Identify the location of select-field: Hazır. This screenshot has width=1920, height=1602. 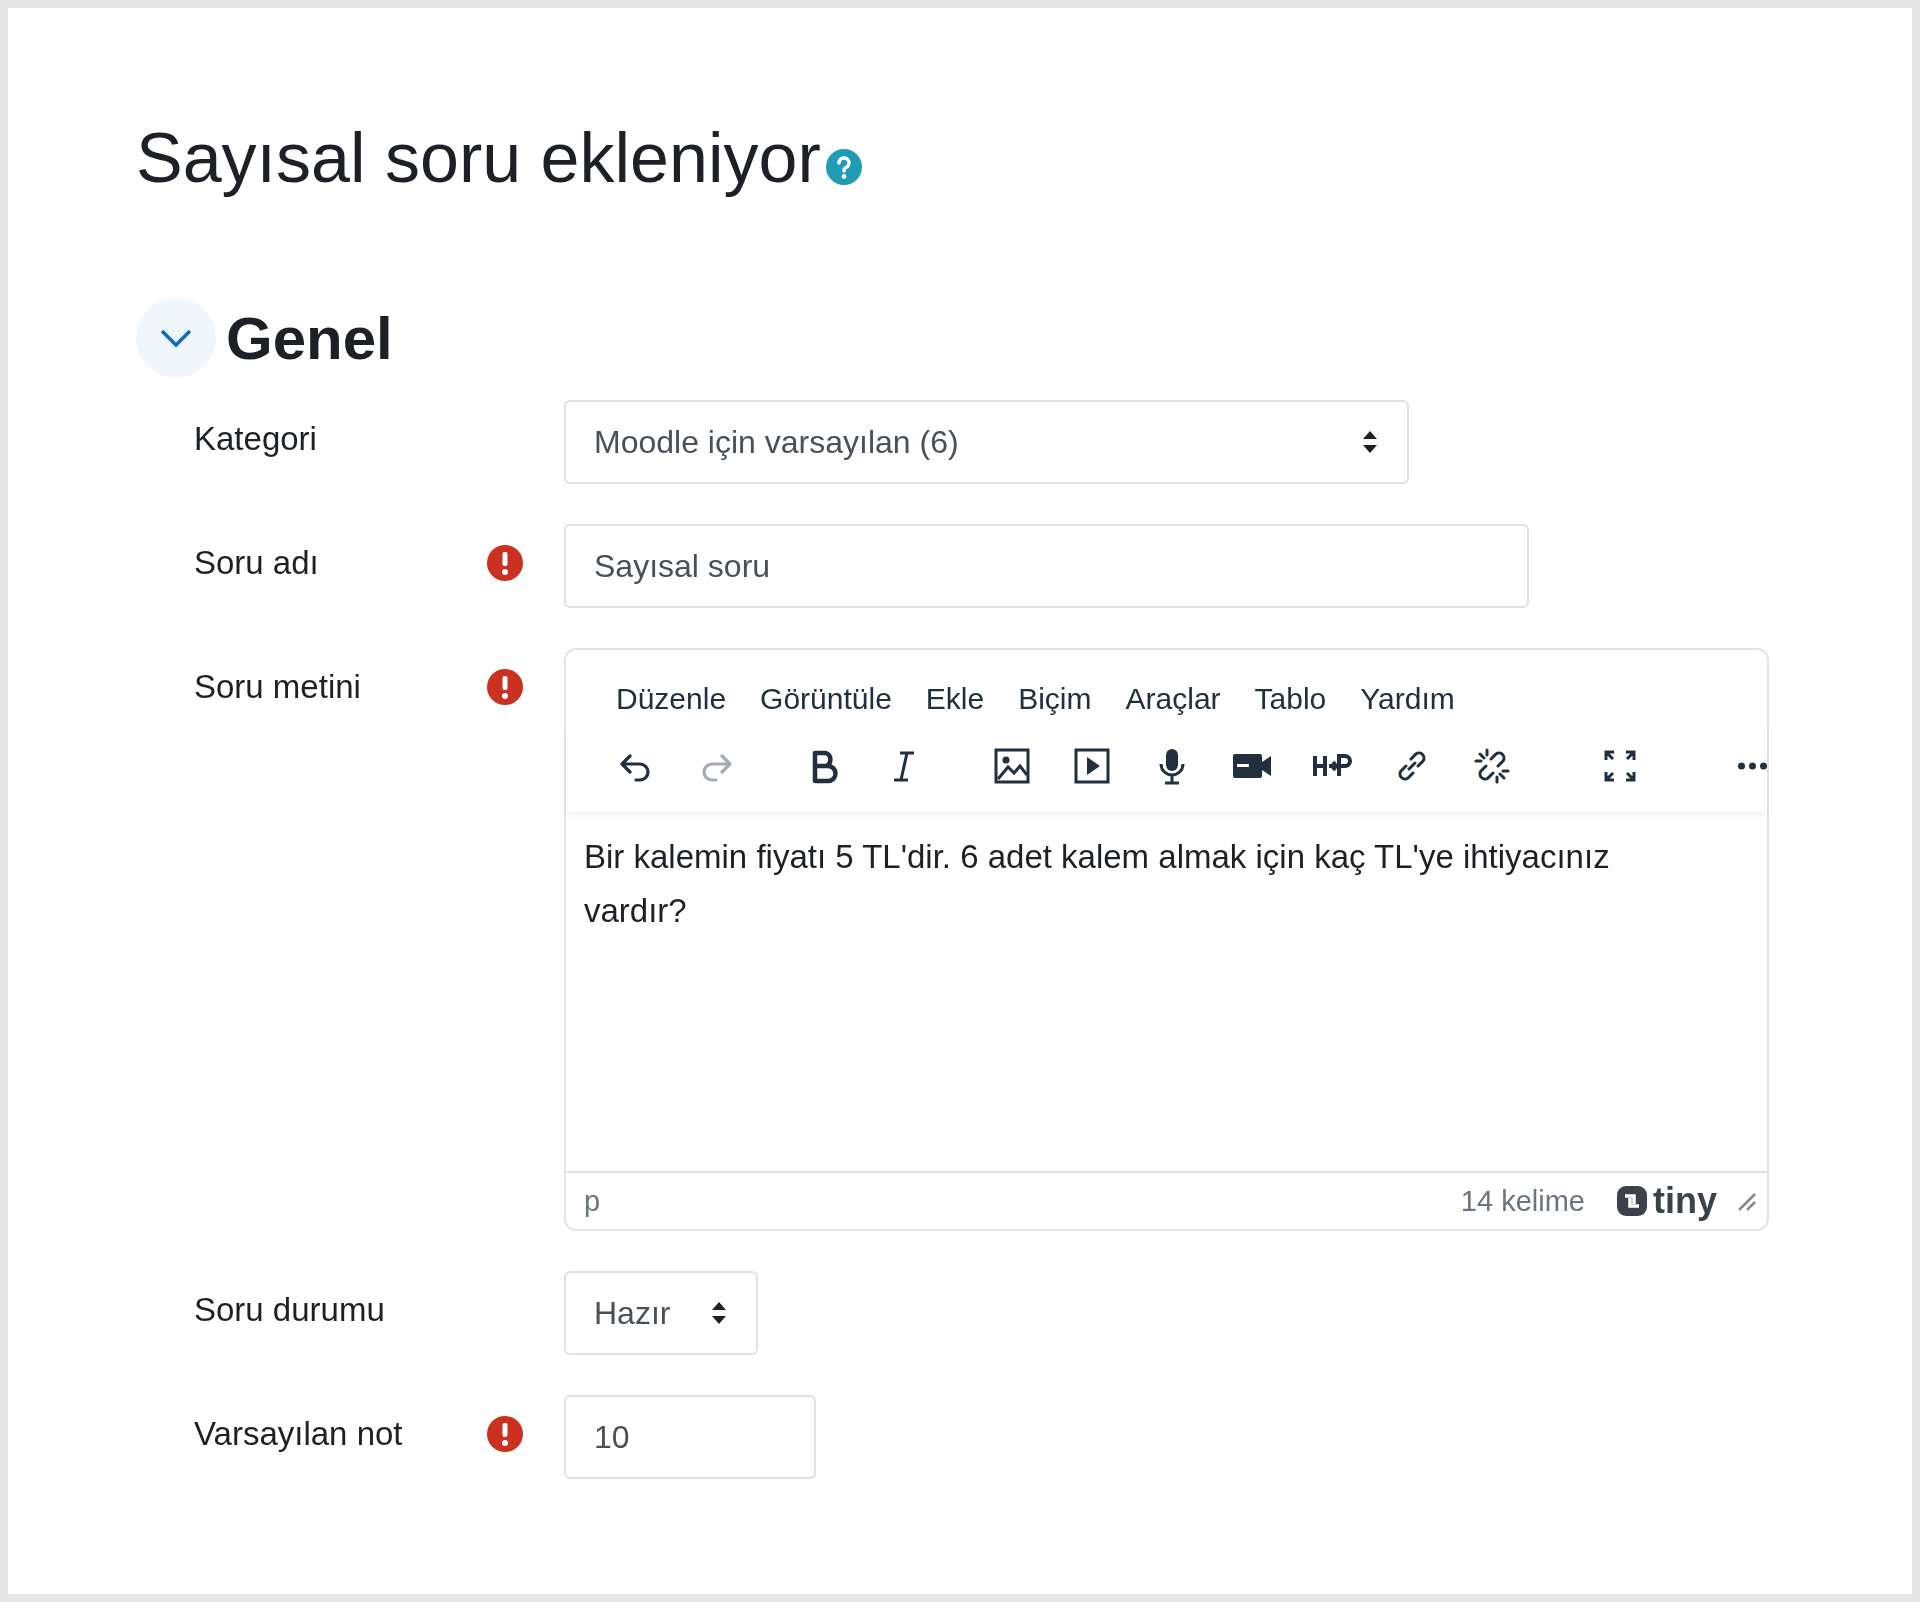
(661, 1313).